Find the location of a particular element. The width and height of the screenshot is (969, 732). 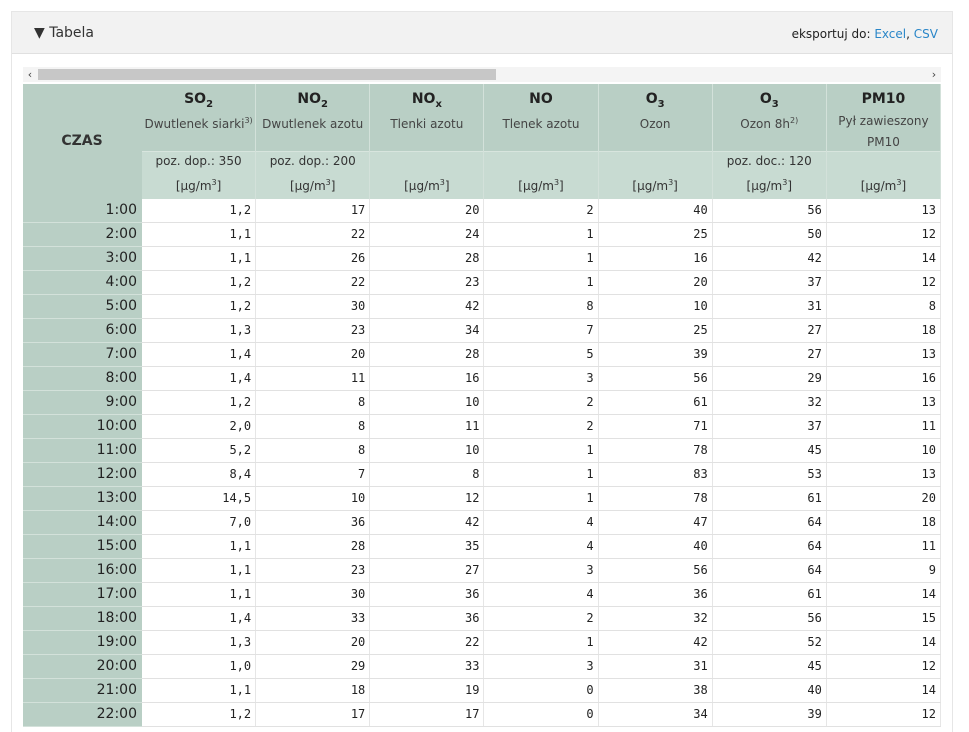

value-cell: 17 is located at coordinates (313, 210).